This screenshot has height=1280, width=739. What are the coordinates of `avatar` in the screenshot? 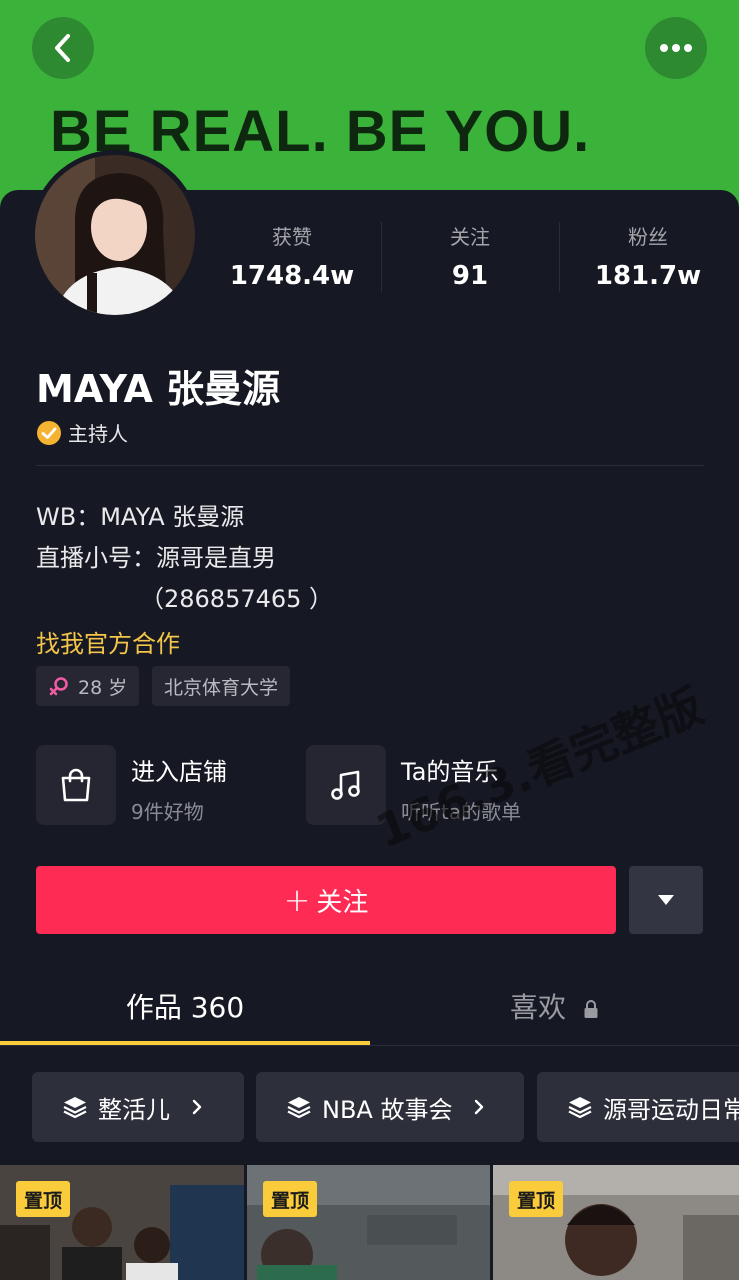 It's located at (115, 235).